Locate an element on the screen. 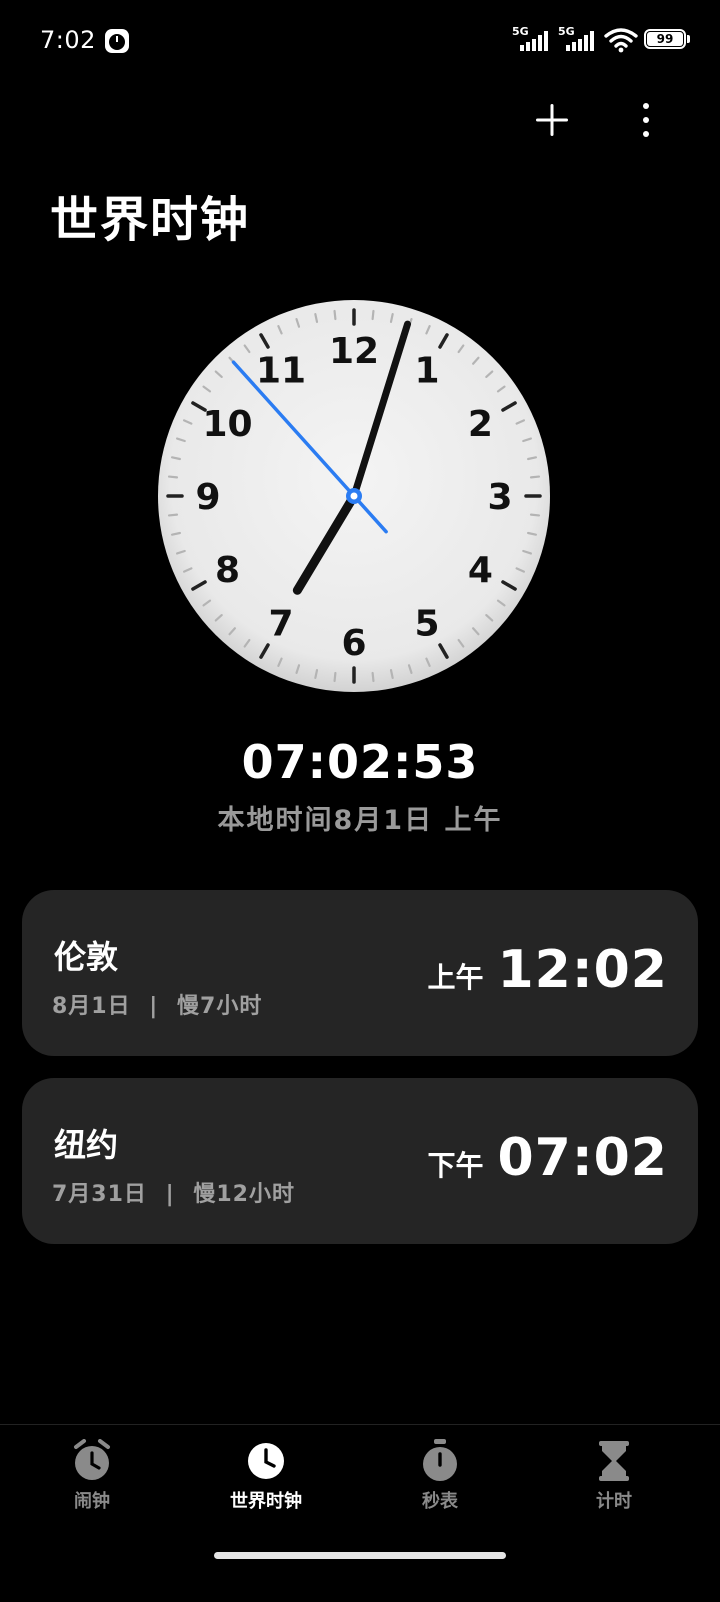  battery-level: 99 is located at coordinates (665, 39).